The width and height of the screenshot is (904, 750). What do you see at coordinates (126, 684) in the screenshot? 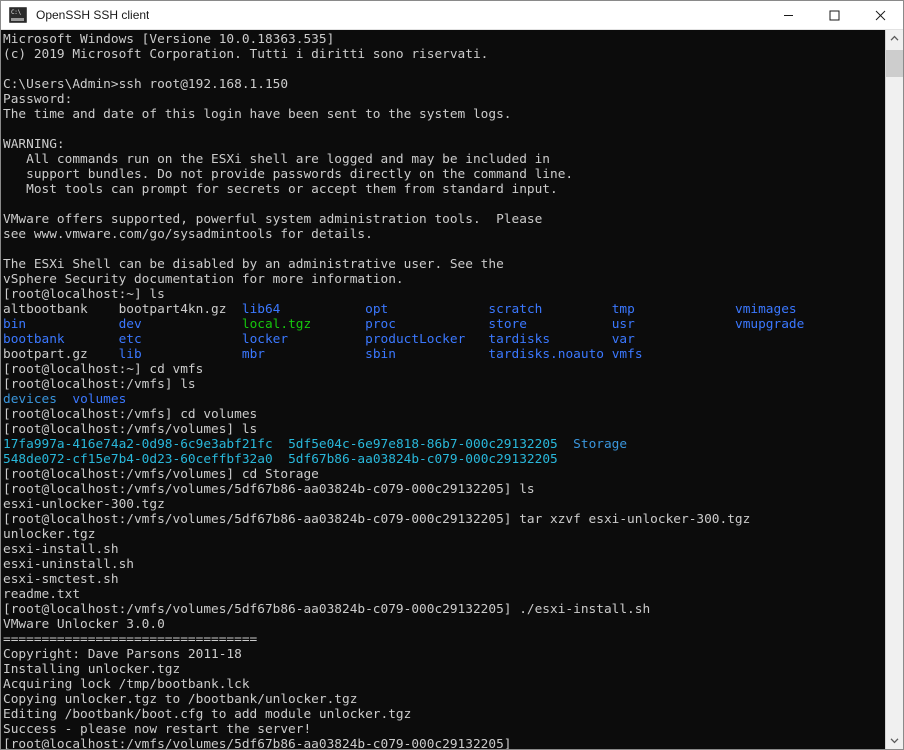
I see `terminal-line: Acquiring lock /tmp/bootbank.lck` at bounding box center [126, 684].